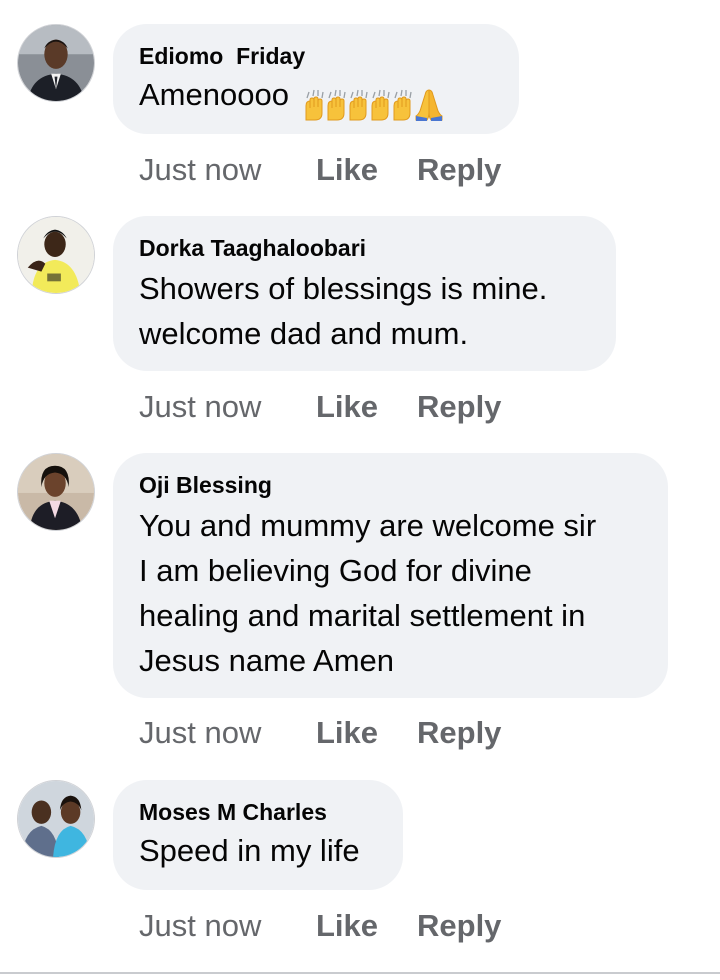  Describe the element at coordinates (214, 94) in the screenshot. I see `comment-line: Amenoooo` at that location.